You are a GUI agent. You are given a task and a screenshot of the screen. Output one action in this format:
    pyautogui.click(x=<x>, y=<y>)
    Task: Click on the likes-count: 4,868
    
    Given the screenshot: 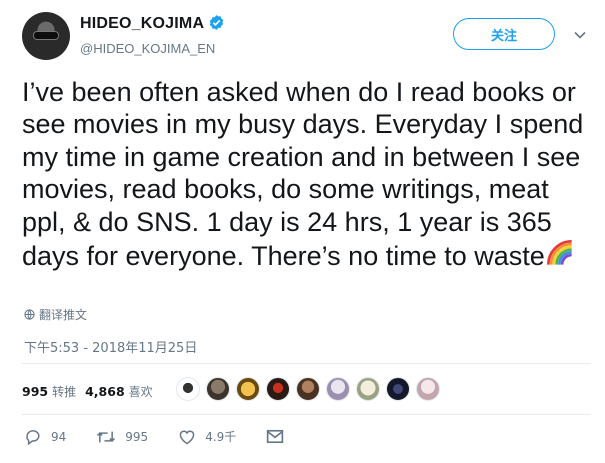 What is the action you would take?
    pyautogui.click(x=105, y=391)
    